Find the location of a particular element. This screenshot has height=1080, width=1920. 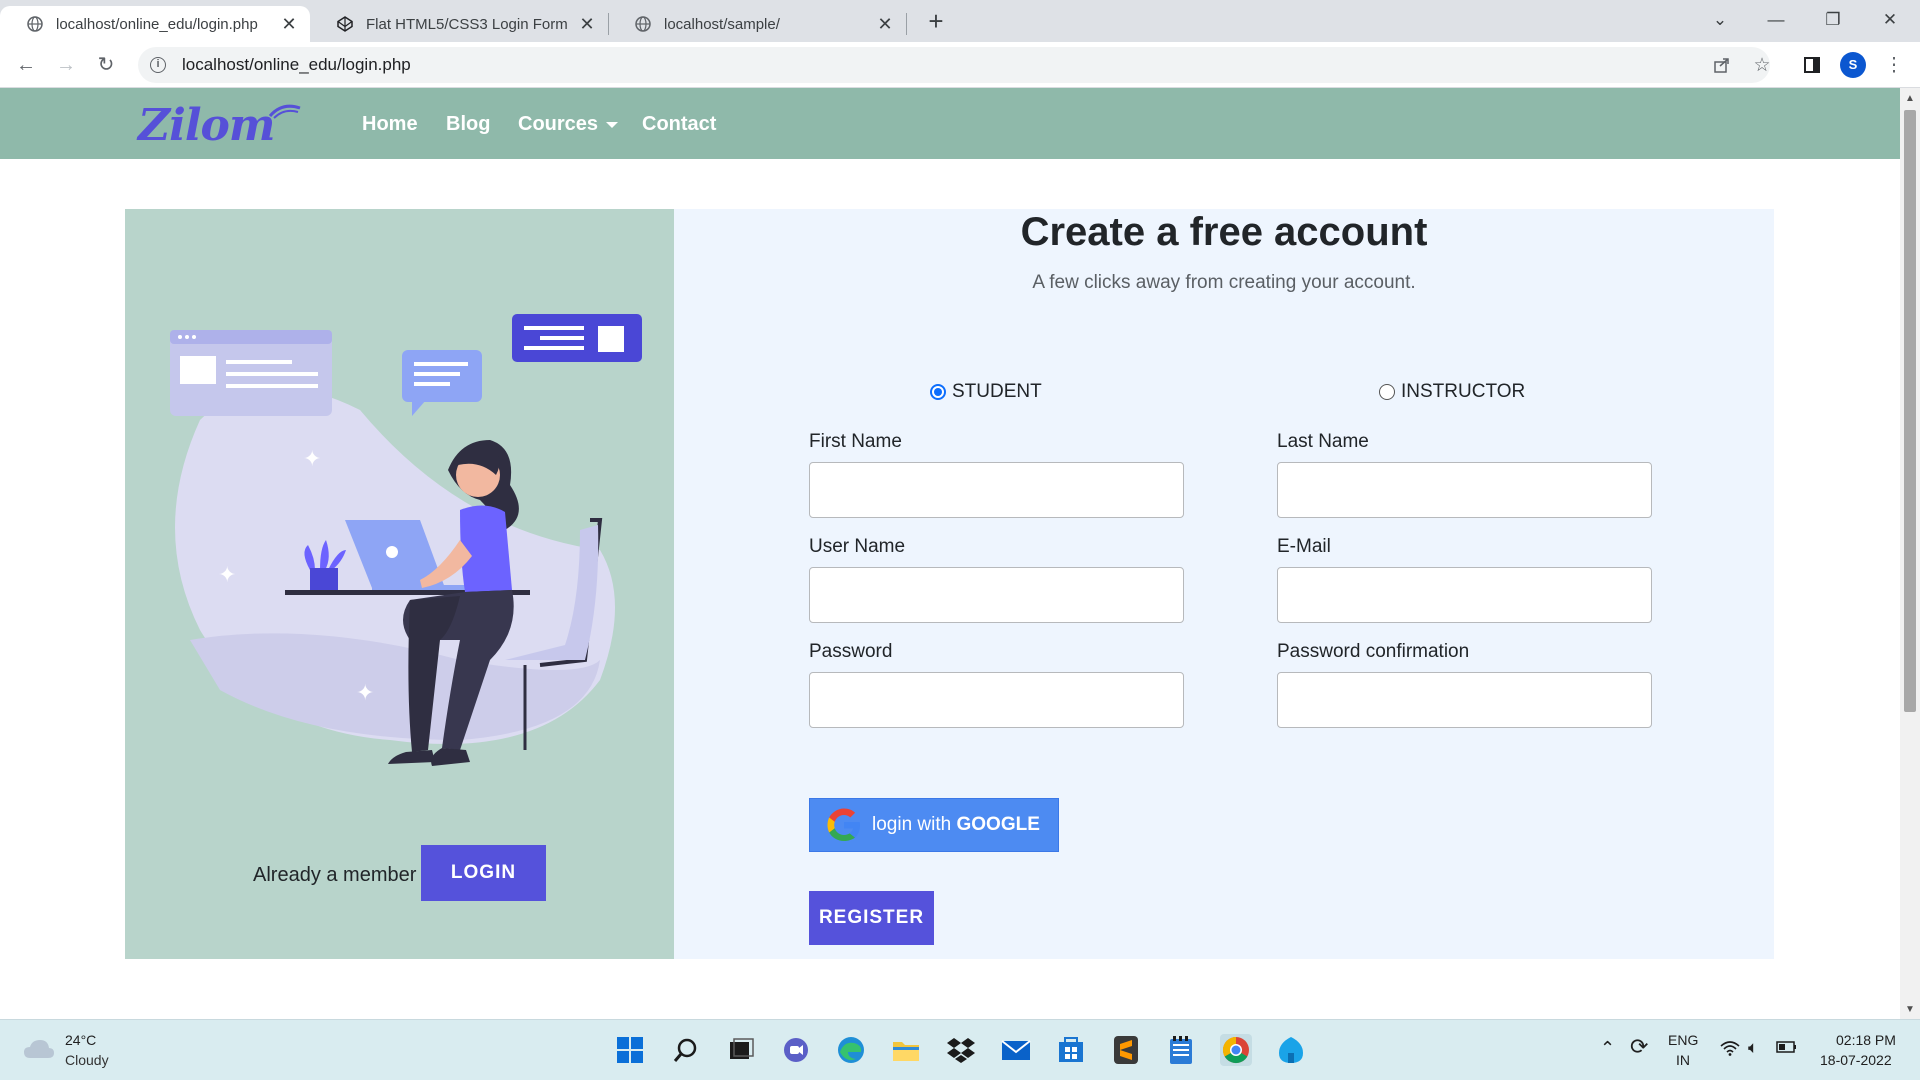

task-view-icon is located at coordinates (741, 1050).